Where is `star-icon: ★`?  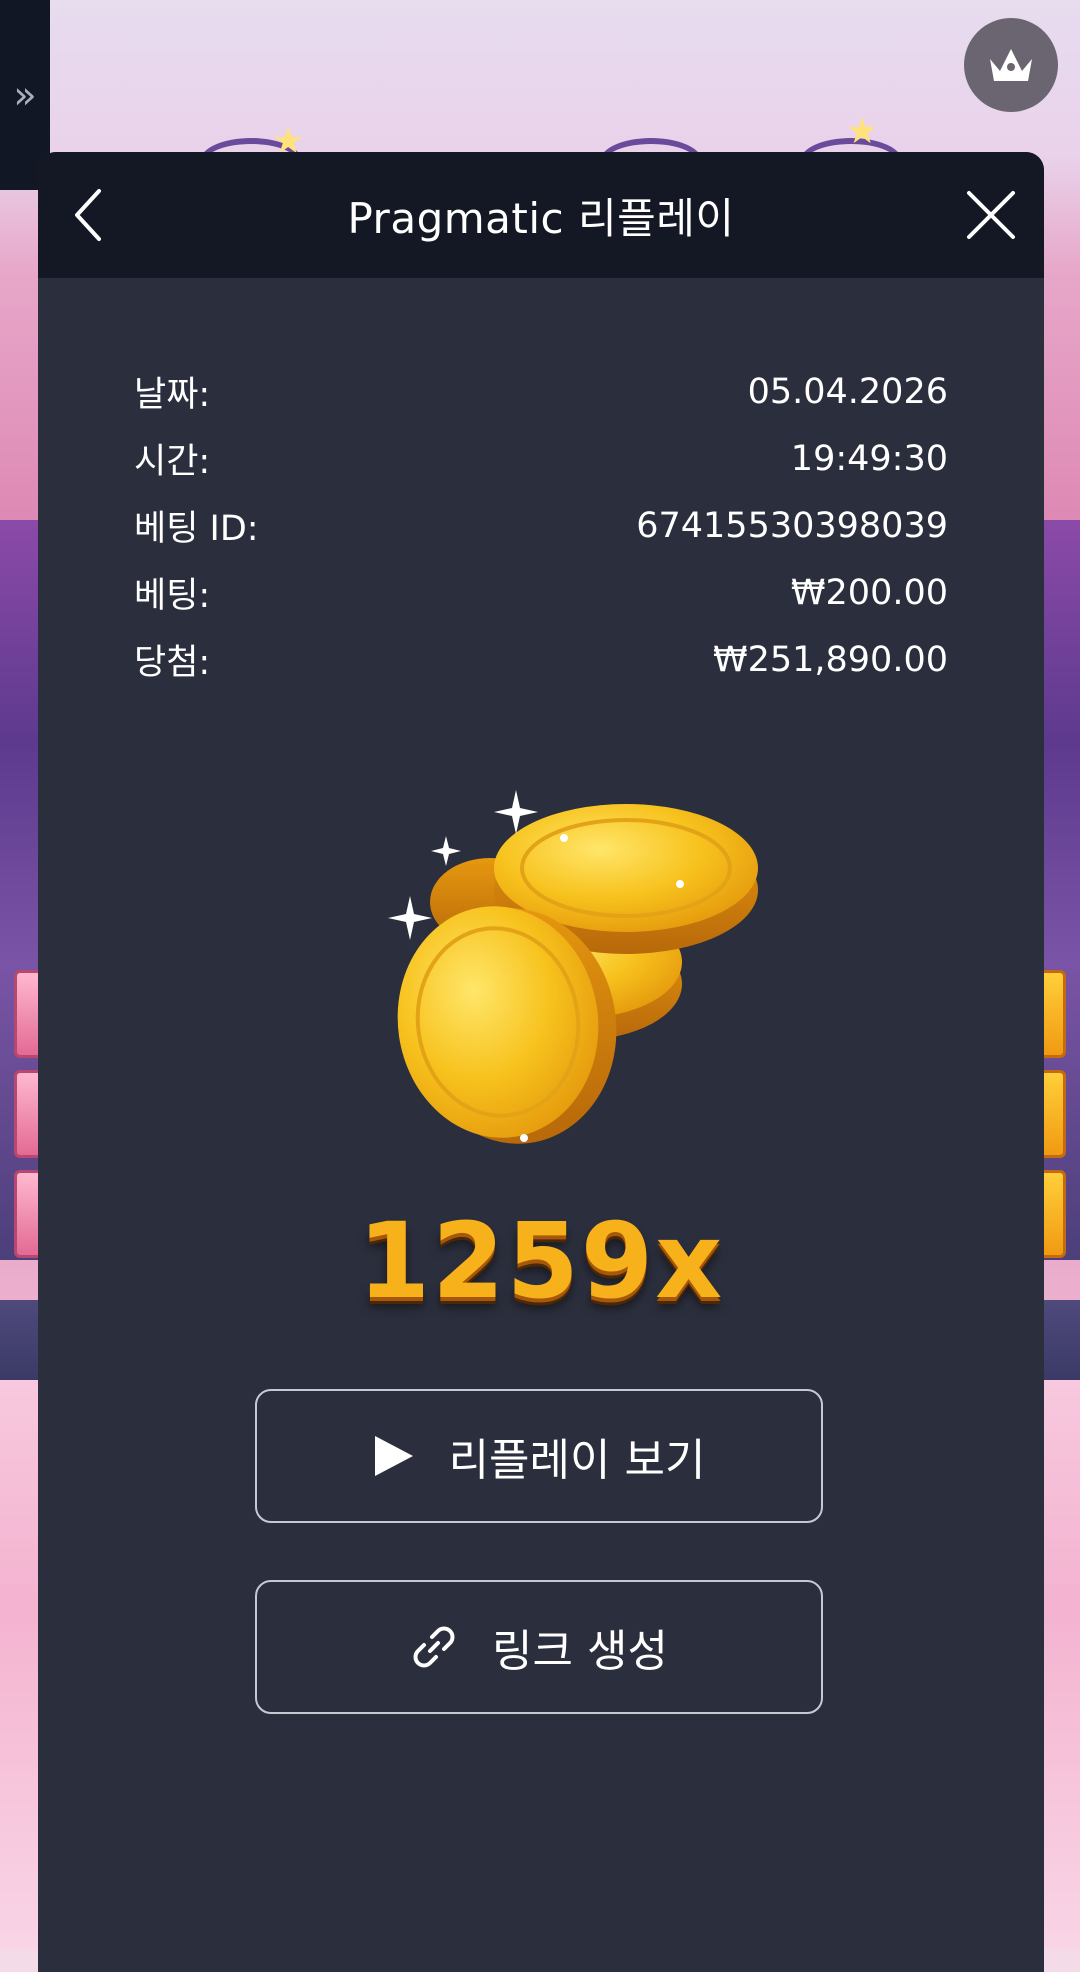 star-icon: ★ is located at coordinates (862, 131).